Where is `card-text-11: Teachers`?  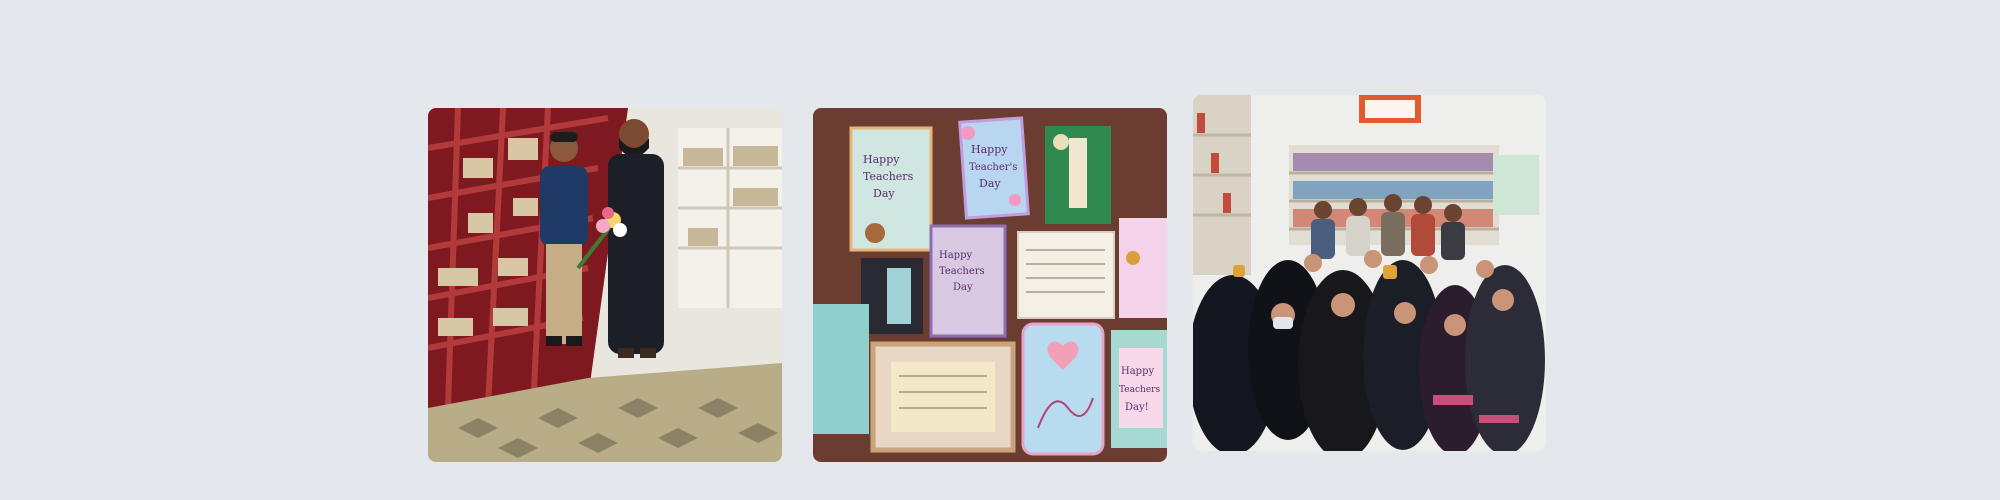 card-text-11: Teachers is located at coordinates (1139, 390).